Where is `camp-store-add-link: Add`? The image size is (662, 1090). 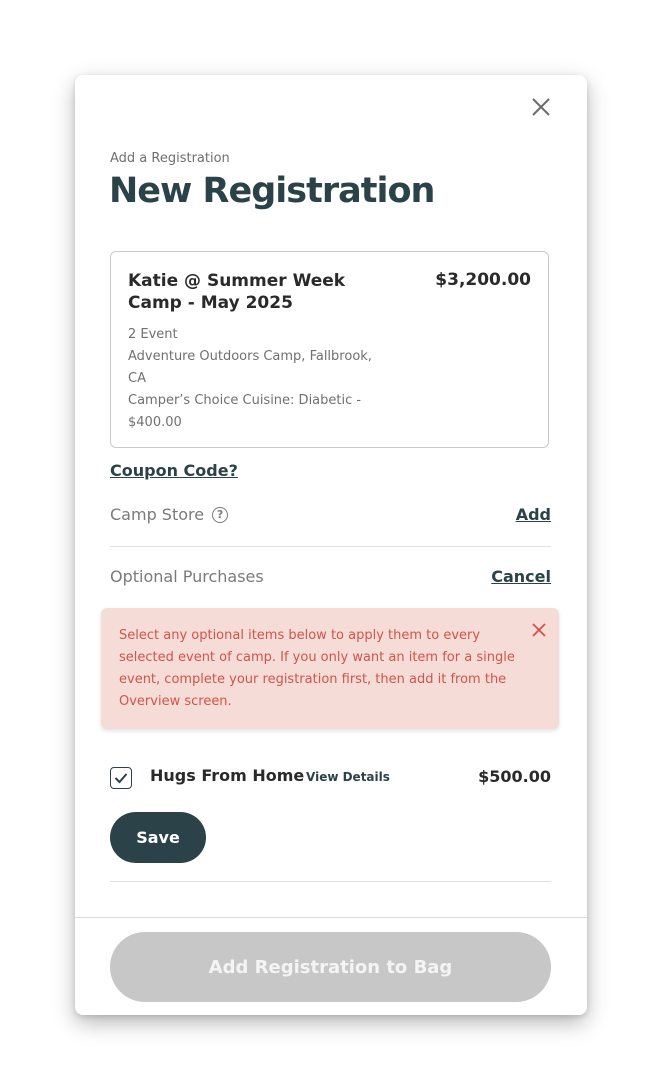
camp-store-add-link: Add is located at coordinates (533, 514).